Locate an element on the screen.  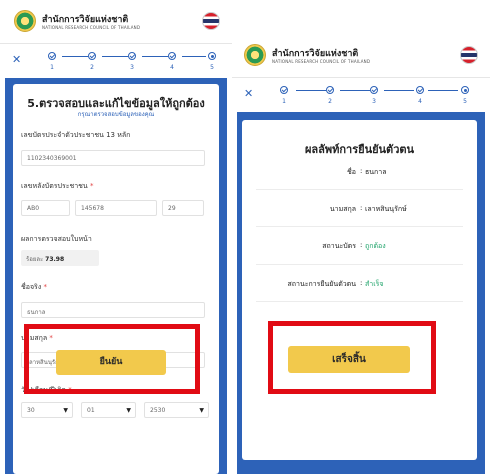
back-card-label-text: เลขหลังบัตรประชาชน is located at coordinates (54, 186).